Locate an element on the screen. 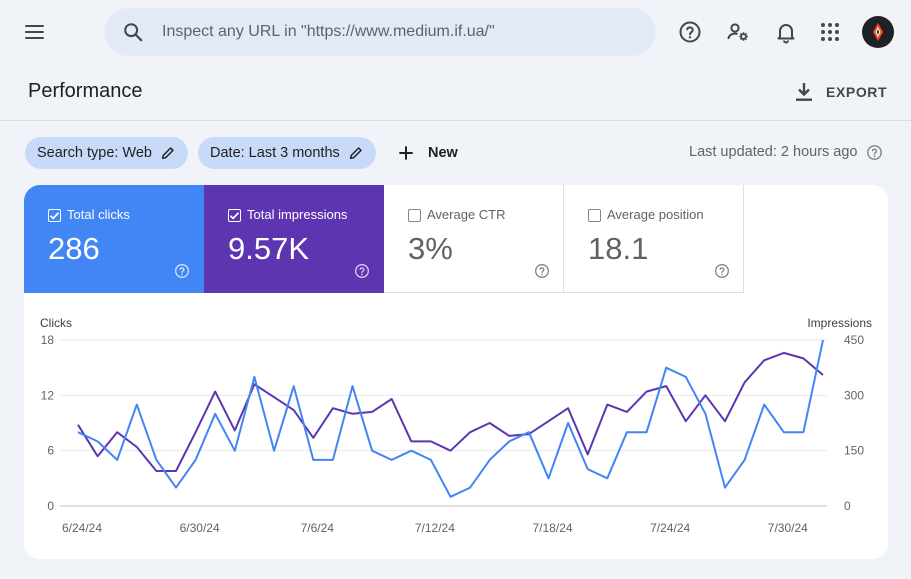  right-axis-tick-label: 150 is located at coordinates (854, 451).